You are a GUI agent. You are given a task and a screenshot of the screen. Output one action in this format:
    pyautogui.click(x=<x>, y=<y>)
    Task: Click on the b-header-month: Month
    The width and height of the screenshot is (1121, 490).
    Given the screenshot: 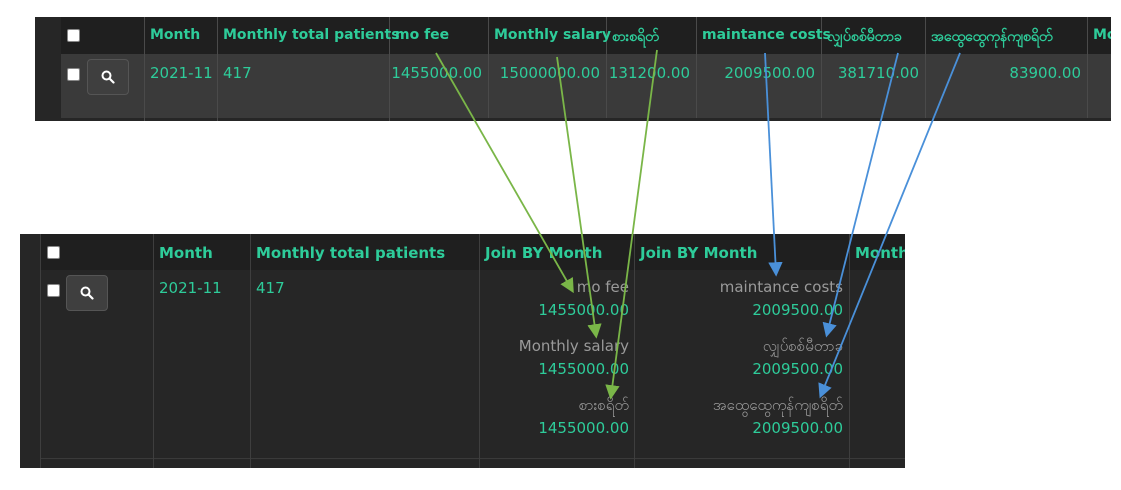 What is the action you would take?
    pyautogui.click(x=186, y=253)
    